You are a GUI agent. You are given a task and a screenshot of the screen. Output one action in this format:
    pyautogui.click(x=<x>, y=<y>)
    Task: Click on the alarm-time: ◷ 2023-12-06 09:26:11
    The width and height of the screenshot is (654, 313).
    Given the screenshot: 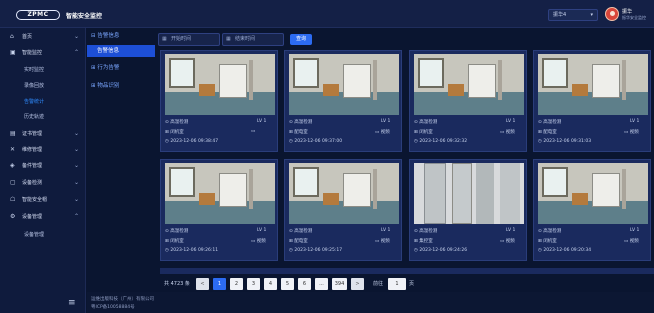 What is the action you would take?
    pyautogui.click(x=192, y=250)
    